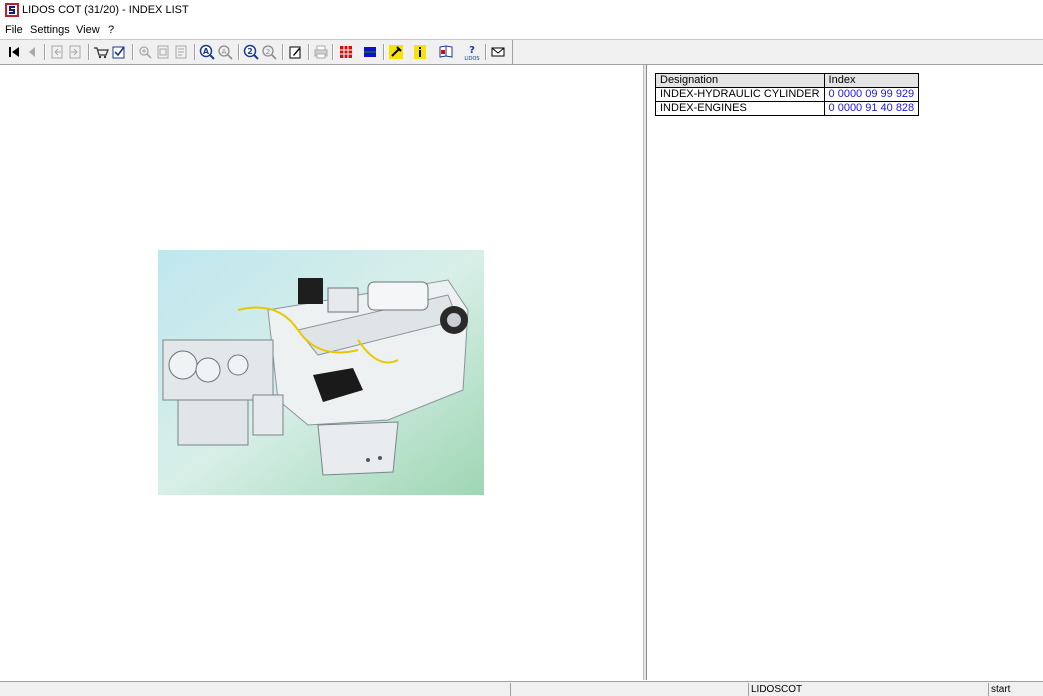  I want to click on table-header-row: Designation Index, so click(787, 80).